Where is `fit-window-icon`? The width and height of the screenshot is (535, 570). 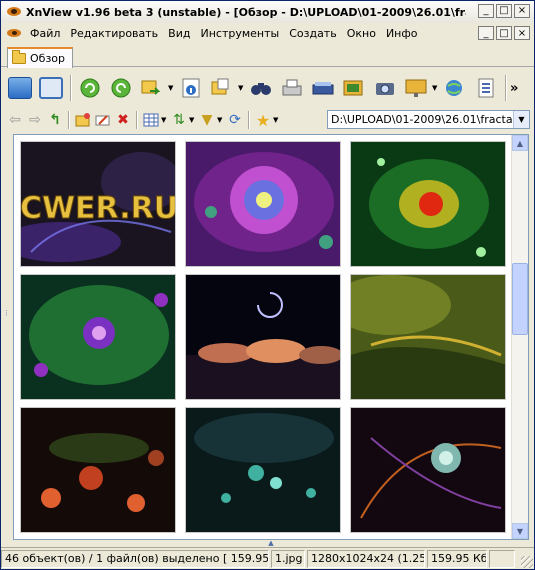
fit-window-icon is located at coordinates (51, 88).